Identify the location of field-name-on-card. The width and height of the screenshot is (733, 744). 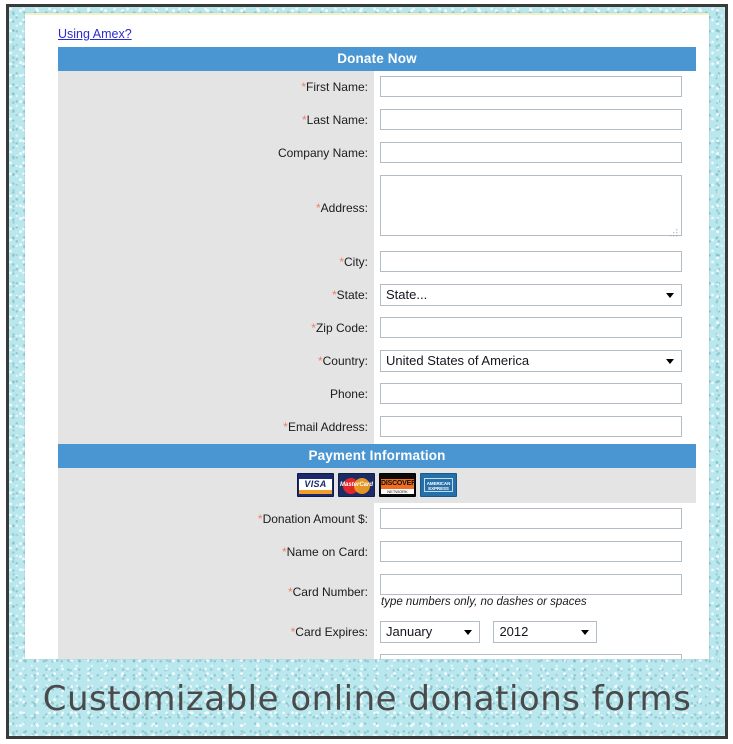
(535, 551).